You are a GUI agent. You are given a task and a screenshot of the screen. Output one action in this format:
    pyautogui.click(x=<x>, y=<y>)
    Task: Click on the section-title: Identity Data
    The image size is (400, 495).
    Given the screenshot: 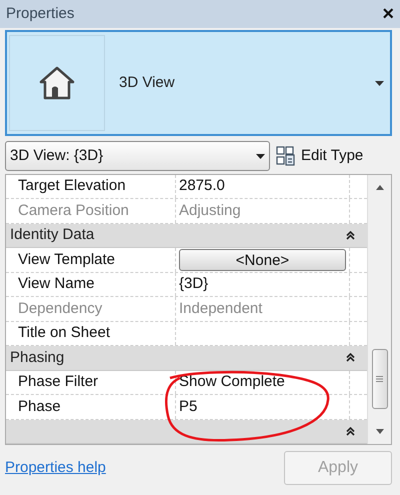 What is the action you would take?
    pyautogui.click(x=52, y=235)
    